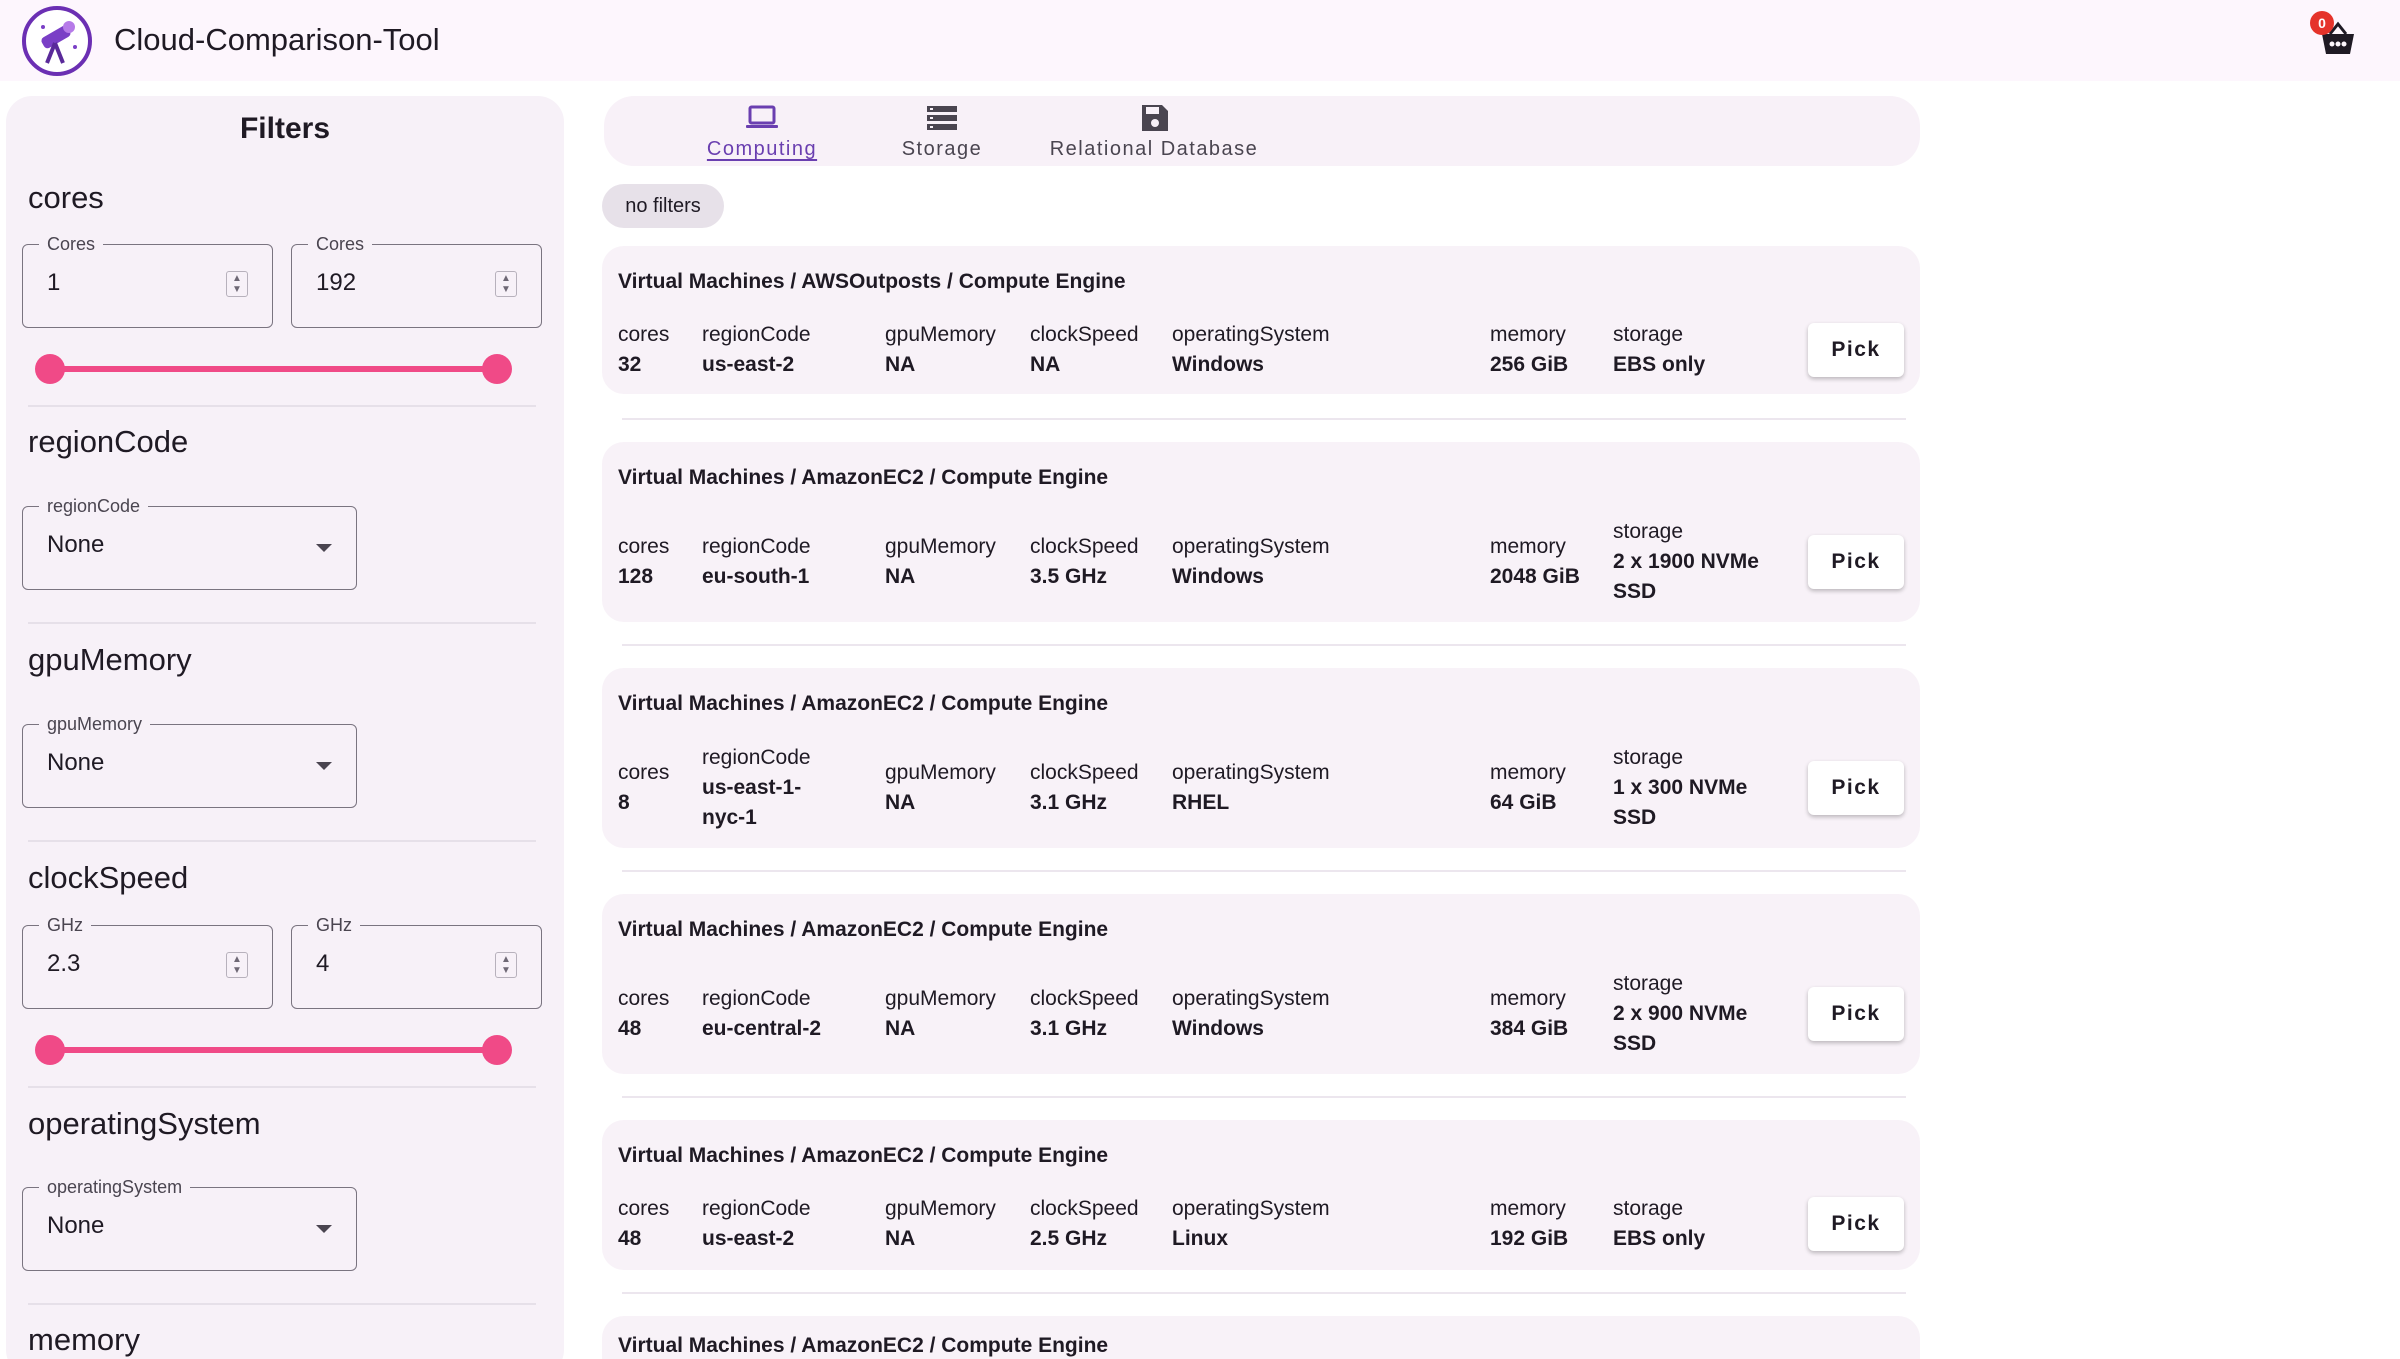 This screenshot has width=2400, height=1359. I want to click on clockspeed-value: NA, so click(1045, 364).